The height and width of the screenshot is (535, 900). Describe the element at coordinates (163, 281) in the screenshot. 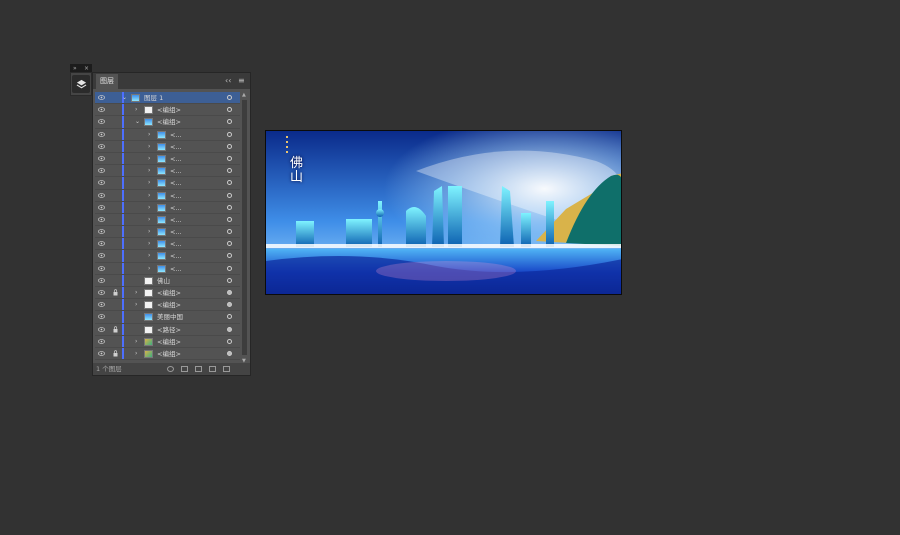

I see `layer-name: 佛山` at that location.